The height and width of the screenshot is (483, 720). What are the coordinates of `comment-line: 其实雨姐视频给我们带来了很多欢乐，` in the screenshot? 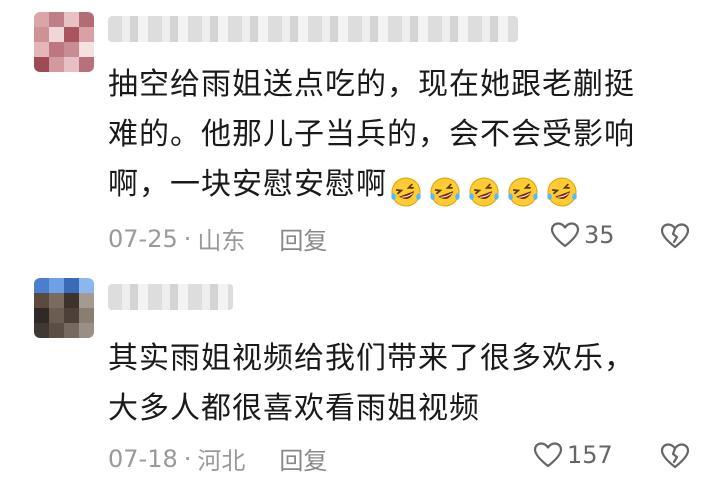 It's located at (371, 358).